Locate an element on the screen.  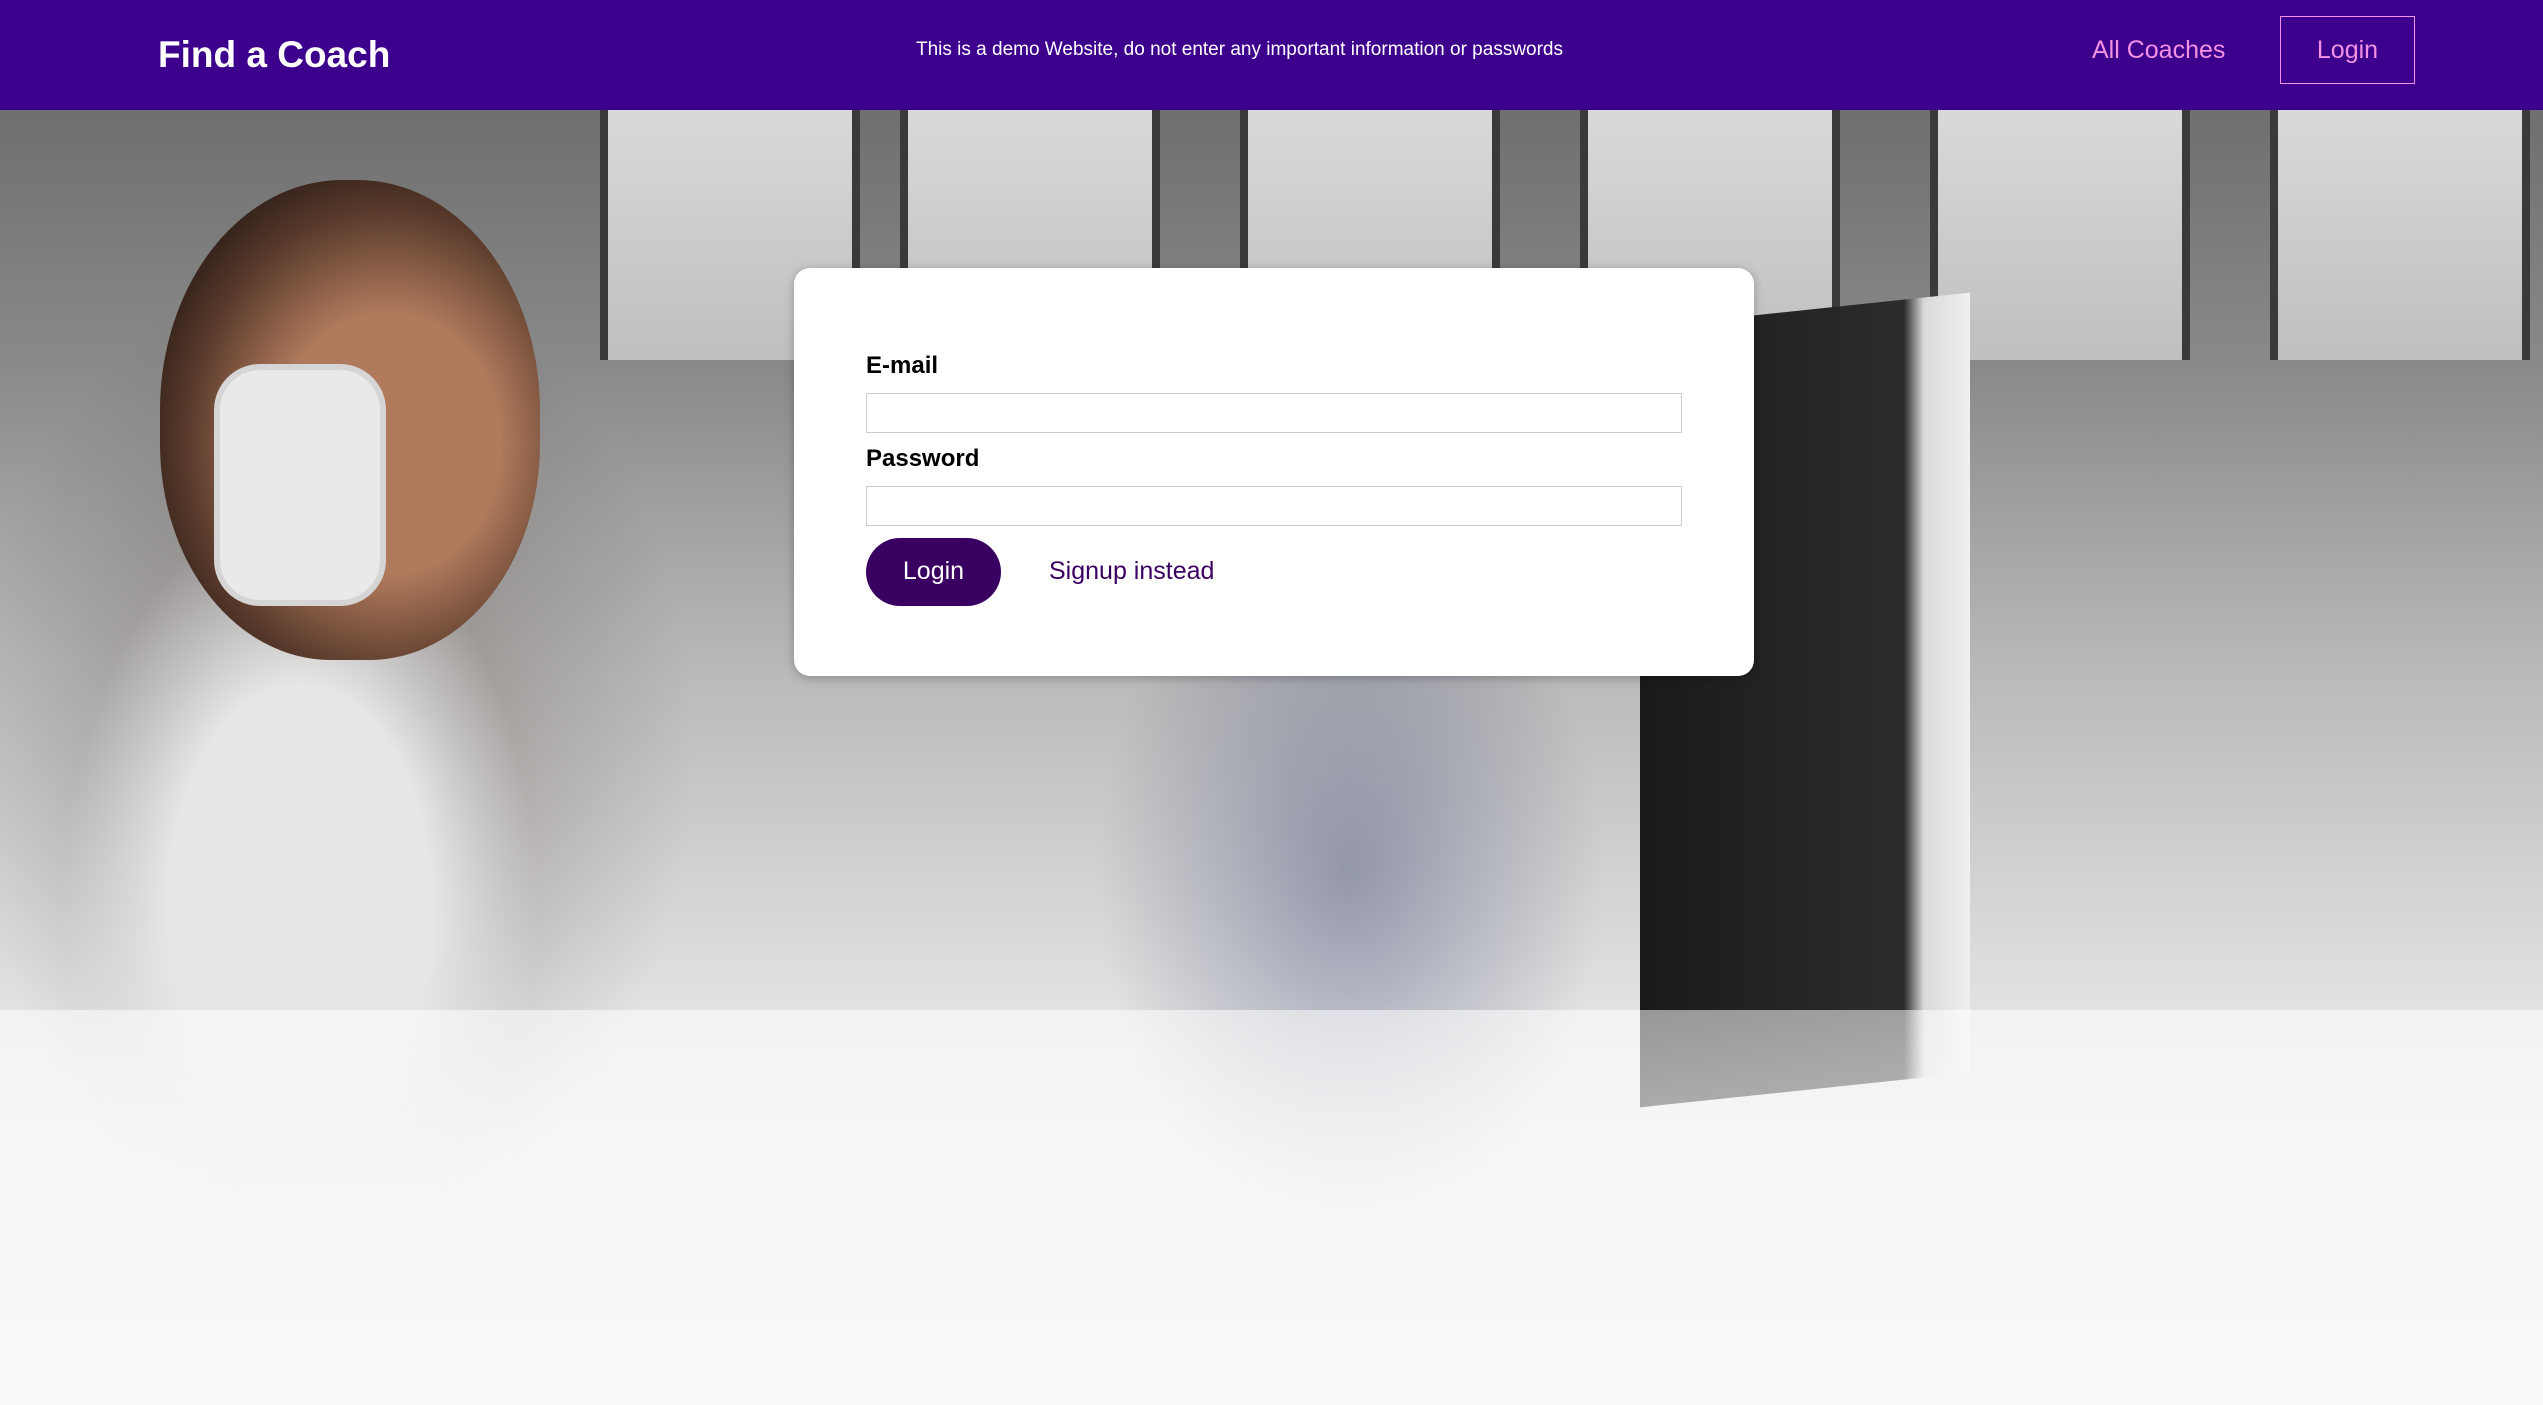
password-label: Password is located at coordinates (923, 458).